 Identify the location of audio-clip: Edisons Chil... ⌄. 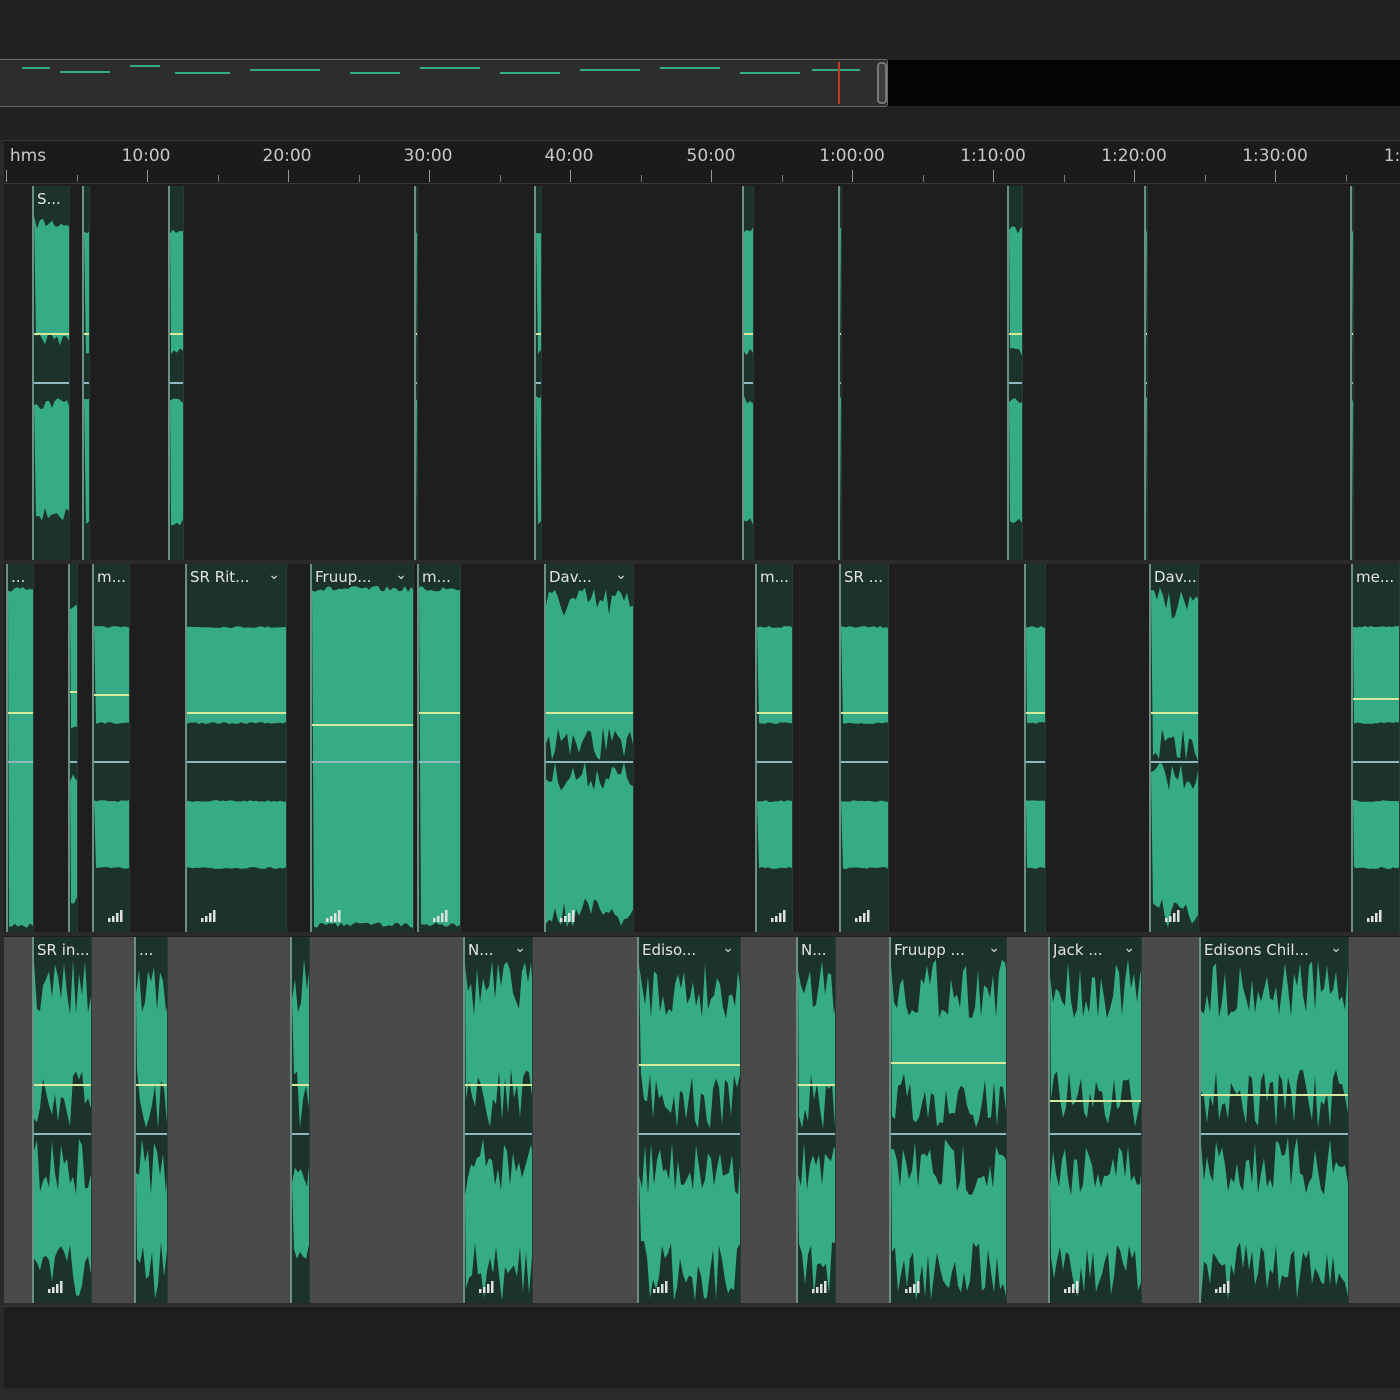
(1274, 1120).